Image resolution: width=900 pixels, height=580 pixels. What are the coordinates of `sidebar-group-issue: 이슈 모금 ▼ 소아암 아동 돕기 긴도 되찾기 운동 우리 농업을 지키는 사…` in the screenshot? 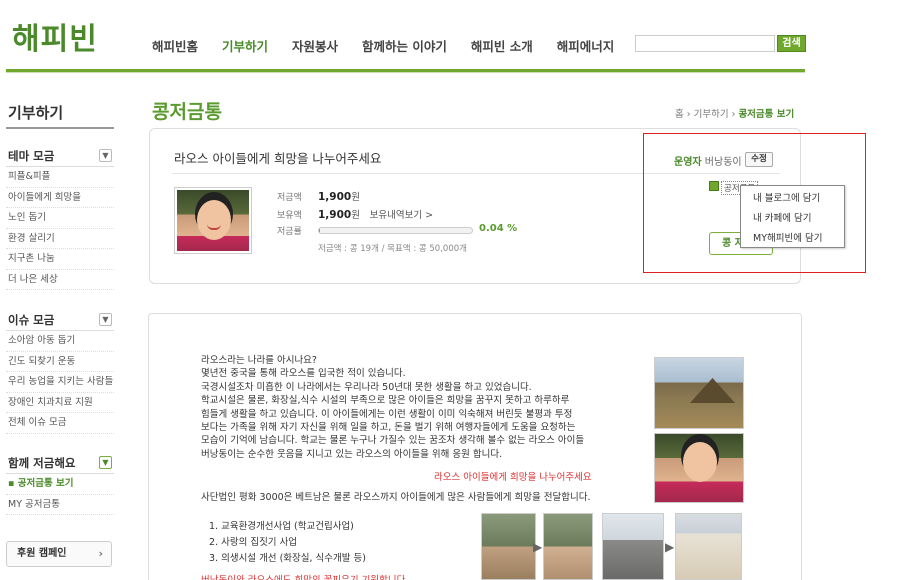 It's located at (60, 371).